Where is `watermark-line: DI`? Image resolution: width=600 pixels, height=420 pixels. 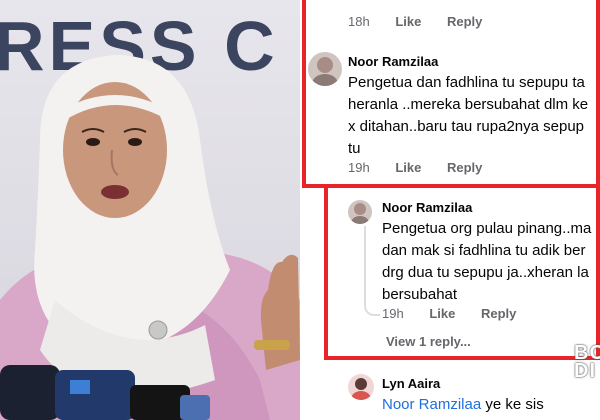 watermark-line: DI is located at coordinates (585, 371).